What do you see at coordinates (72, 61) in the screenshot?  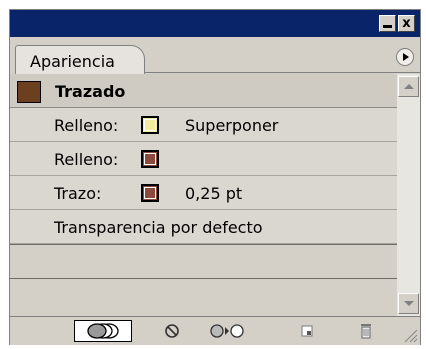 I see `tab-label: Apariencia` at bounding box center [72, 61].